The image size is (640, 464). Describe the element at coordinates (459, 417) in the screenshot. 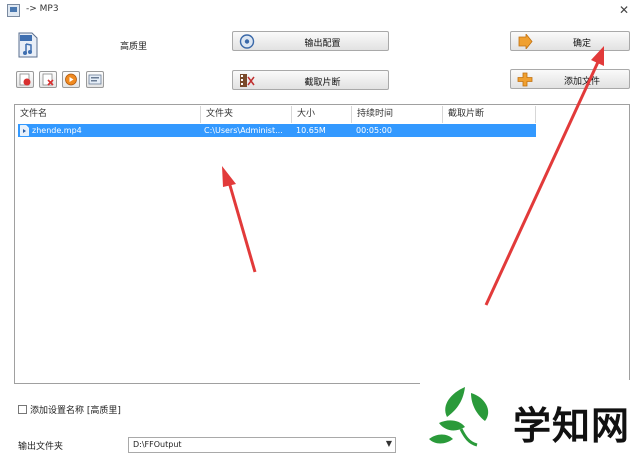

I see `leaf-logo-icon` at that location.